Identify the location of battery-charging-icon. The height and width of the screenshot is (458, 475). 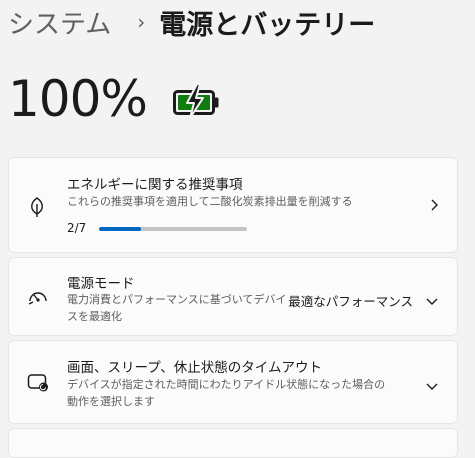
(196, 101).